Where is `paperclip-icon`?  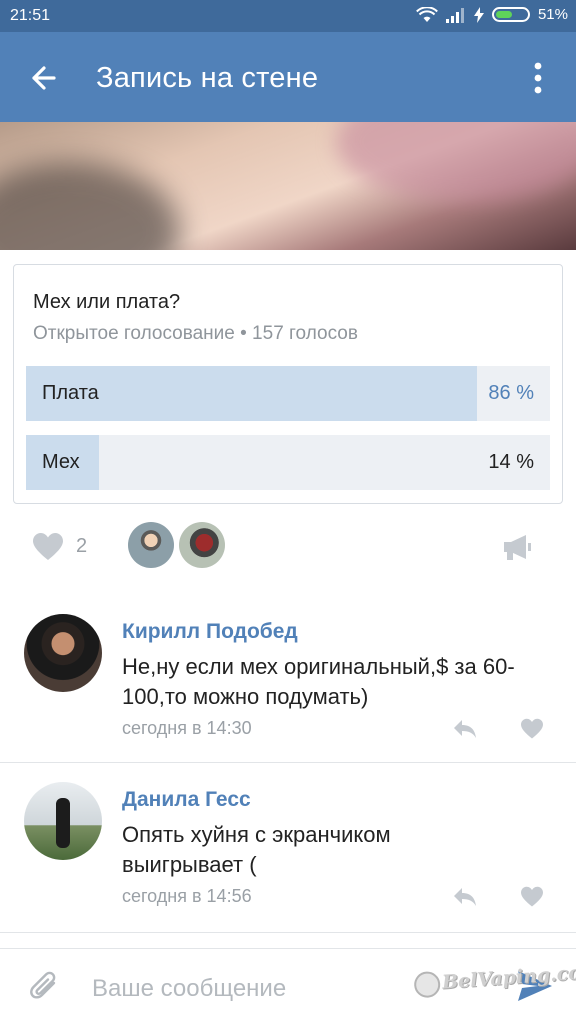
paperclip-icon is located at coordinates (45, 987).